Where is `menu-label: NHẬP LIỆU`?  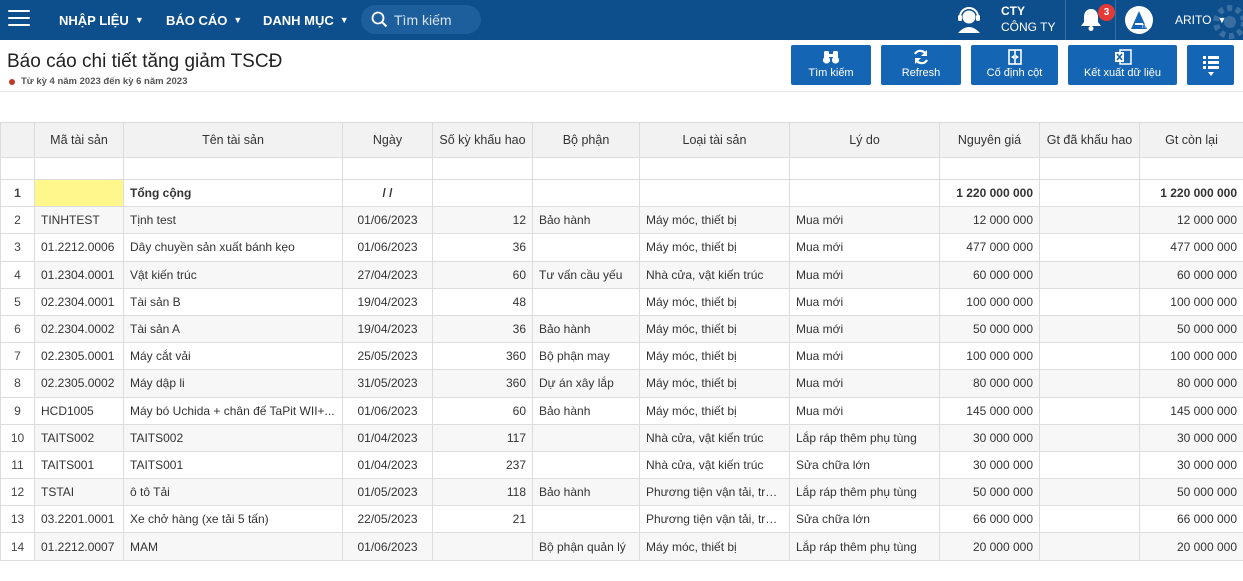
menu-label: NHẬP LIỆU is located at coordinates (94, 20).